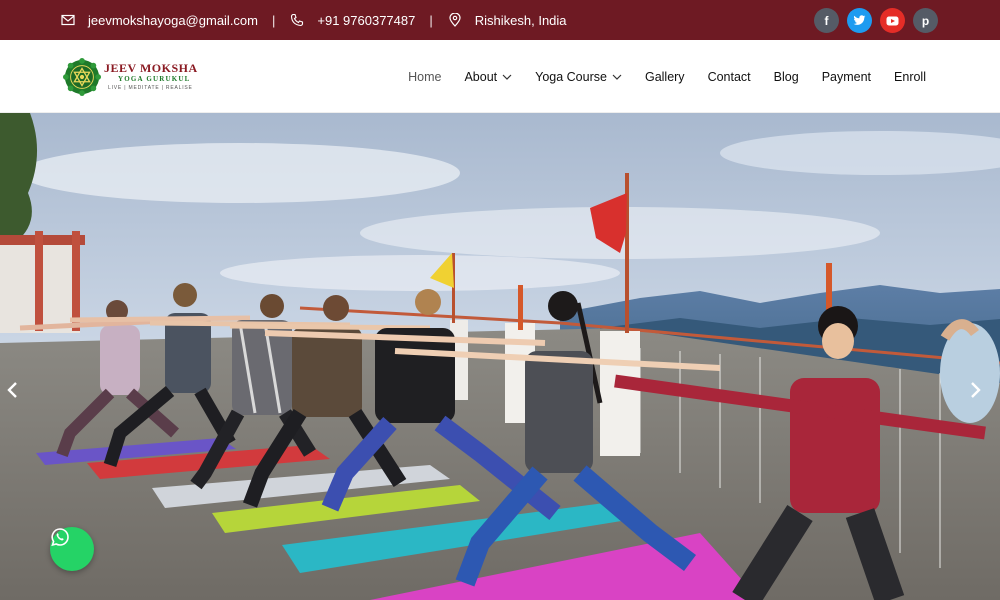 The image size is (1000, 600). Describe the element at coordinates (520, 20) in the screenshot. I see `location-text: Rishikesh, India` at that location.